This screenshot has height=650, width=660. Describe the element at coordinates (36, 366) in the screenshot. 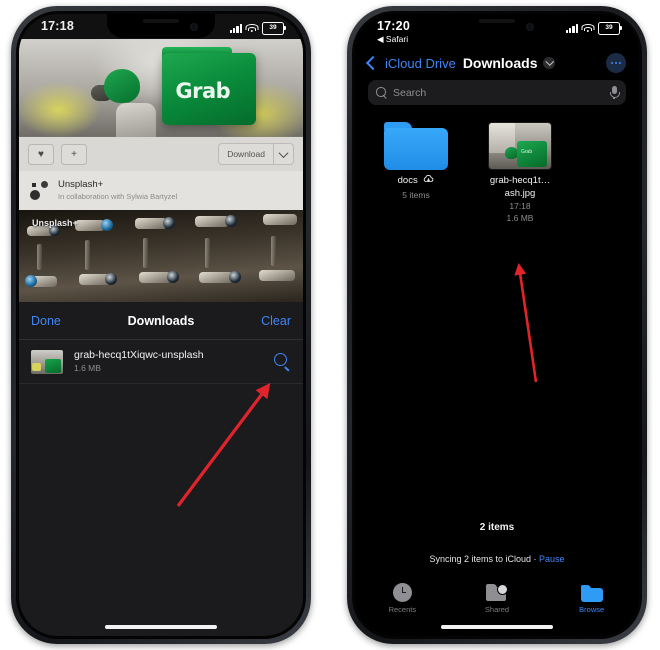

I see `thumbnail-detail` at that location.